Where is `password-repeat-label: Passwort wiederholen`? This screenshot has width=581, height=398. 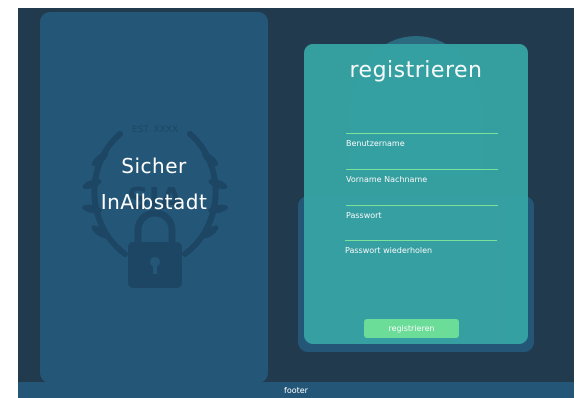 password-repeat-label: Passwort wiederholen is located at coordinates (389, 250).